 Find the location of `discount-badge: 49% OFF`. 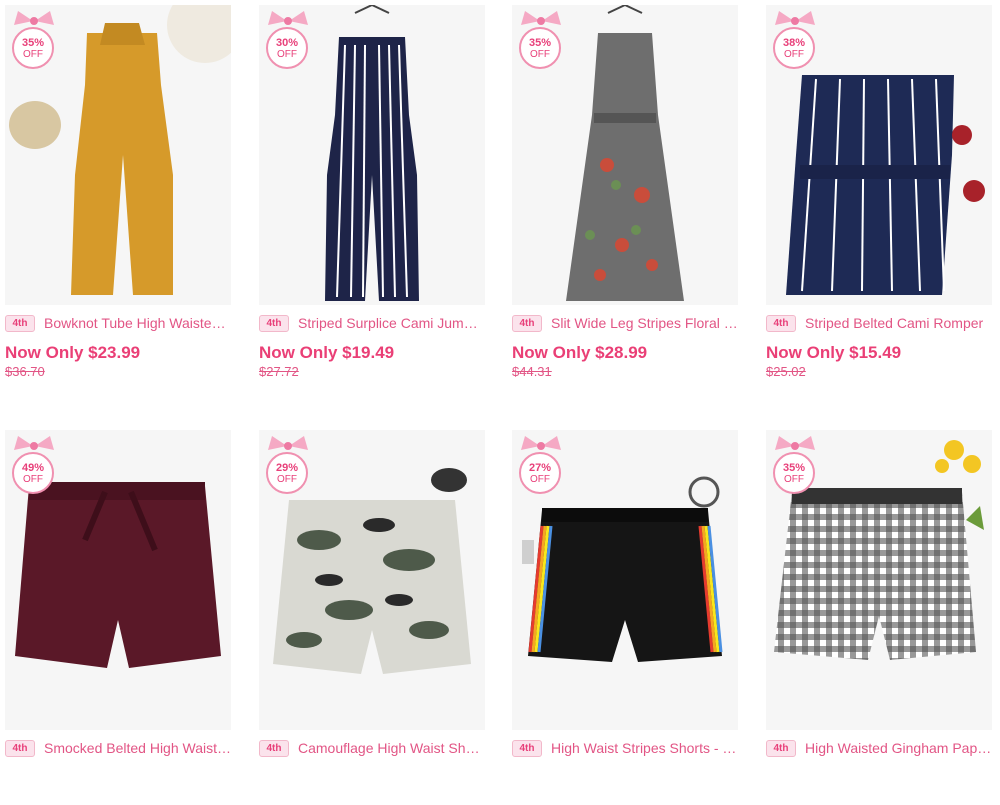

discount-badge: 49% OFF is located at coordinates (35, 466).